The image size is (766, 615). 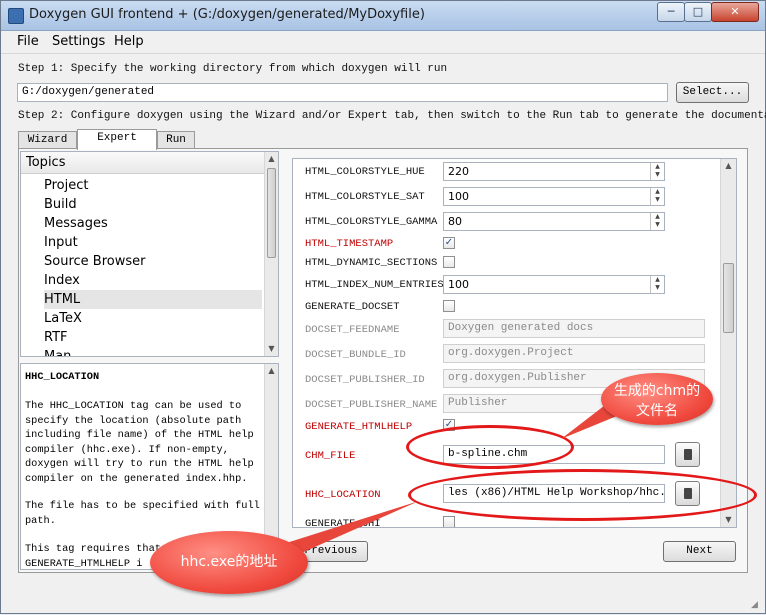 What do you see at coordinates (657, 411) in the screenshot?
I see `chm-callout-line-2: 文件名` at bounding box center [657, 411].